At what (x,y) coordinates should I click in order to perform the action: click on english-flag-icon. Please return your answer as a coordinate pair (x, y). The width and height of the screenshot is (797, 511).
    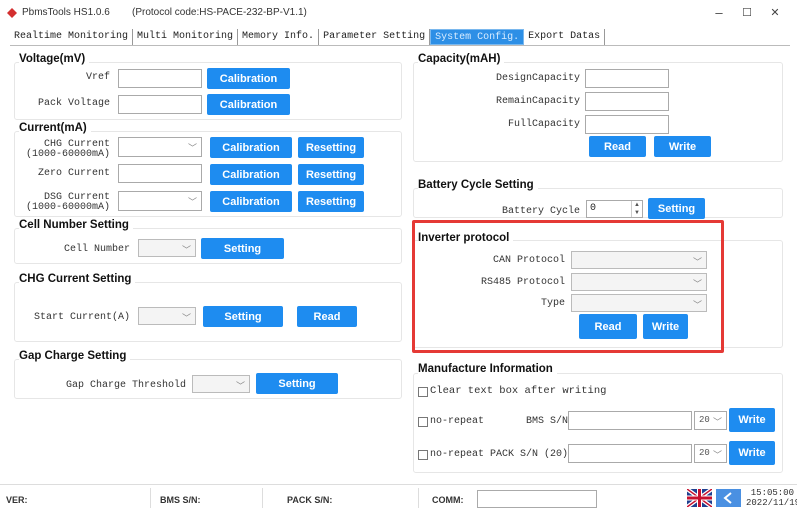
    Looking at the image, I should click on (699, 498).